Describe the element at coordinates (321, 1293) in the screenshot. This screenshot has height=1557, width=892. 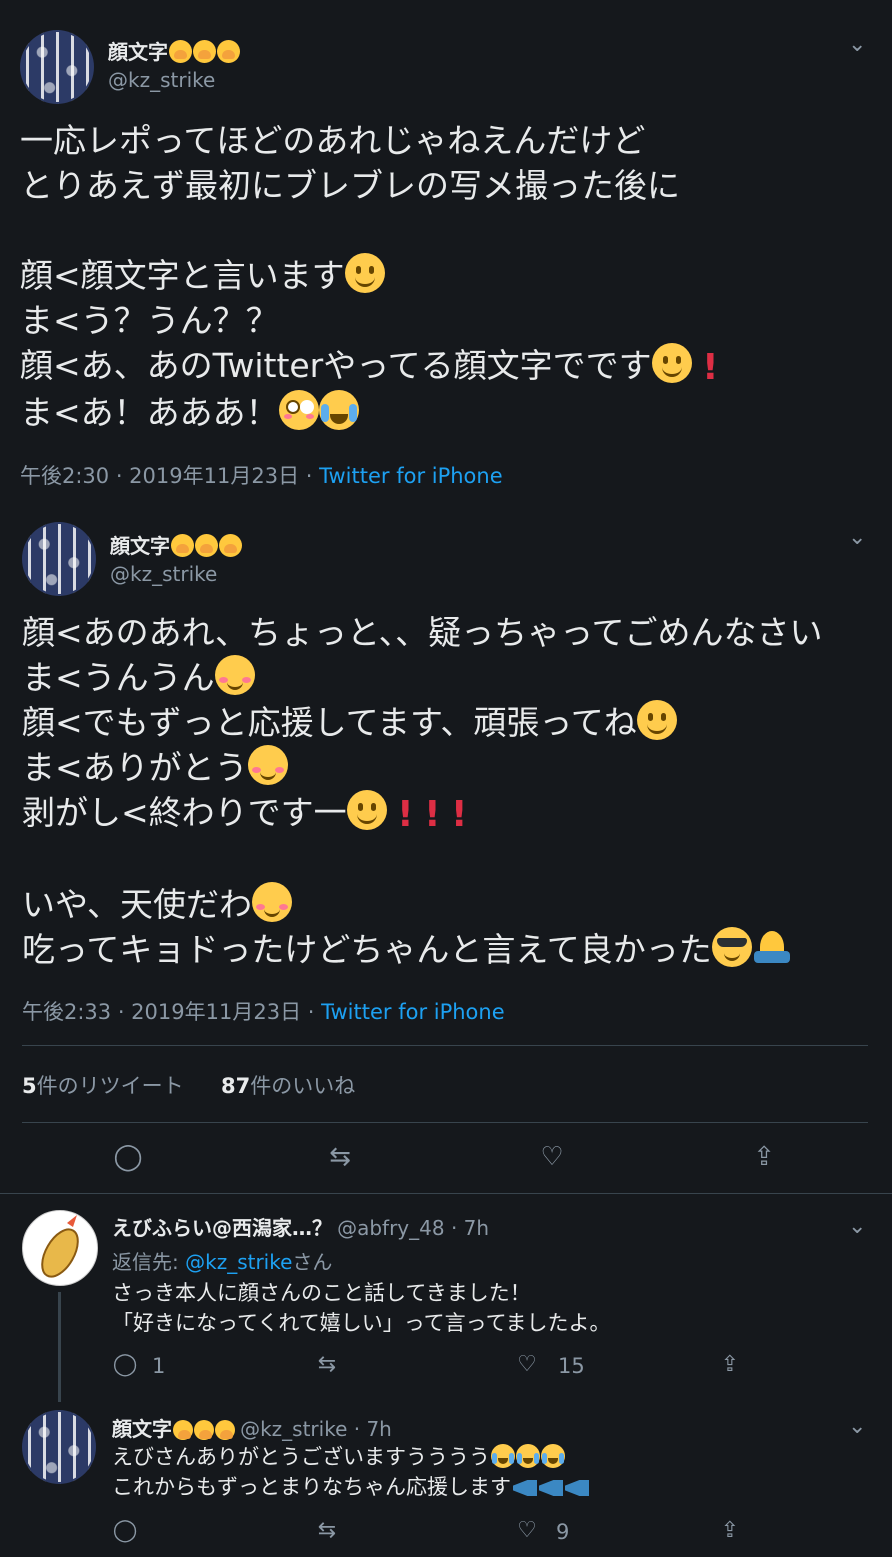
I see `reply-line: さっき本人に顔さんのこと話してきました！` at that location.